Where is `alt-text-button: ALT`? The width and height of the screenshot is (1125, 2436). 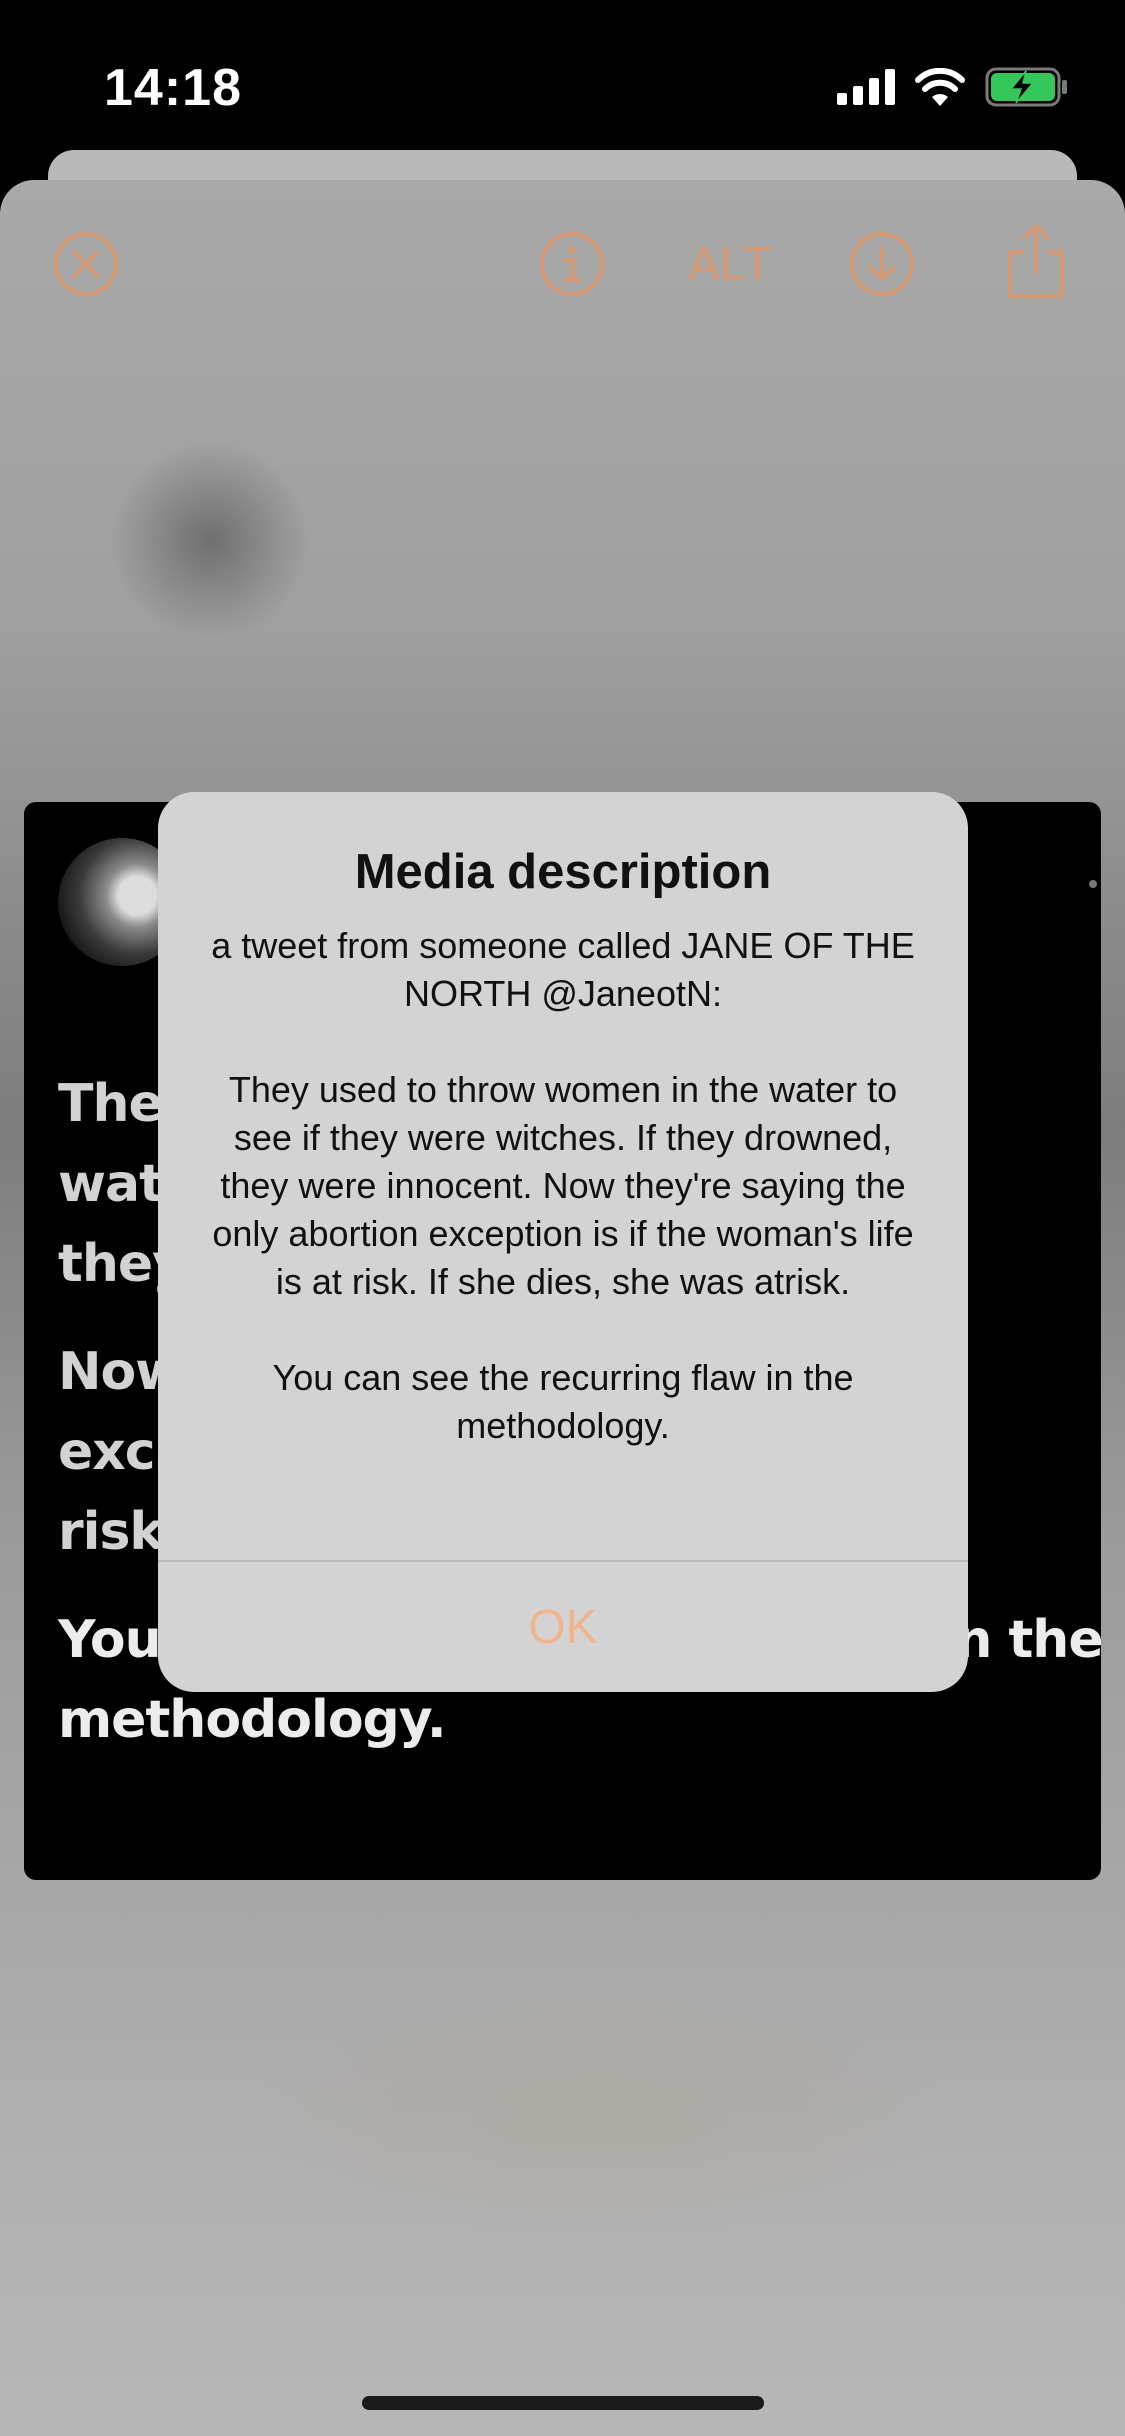 alt-text-button: ALT is located at coordinates (730, 264).